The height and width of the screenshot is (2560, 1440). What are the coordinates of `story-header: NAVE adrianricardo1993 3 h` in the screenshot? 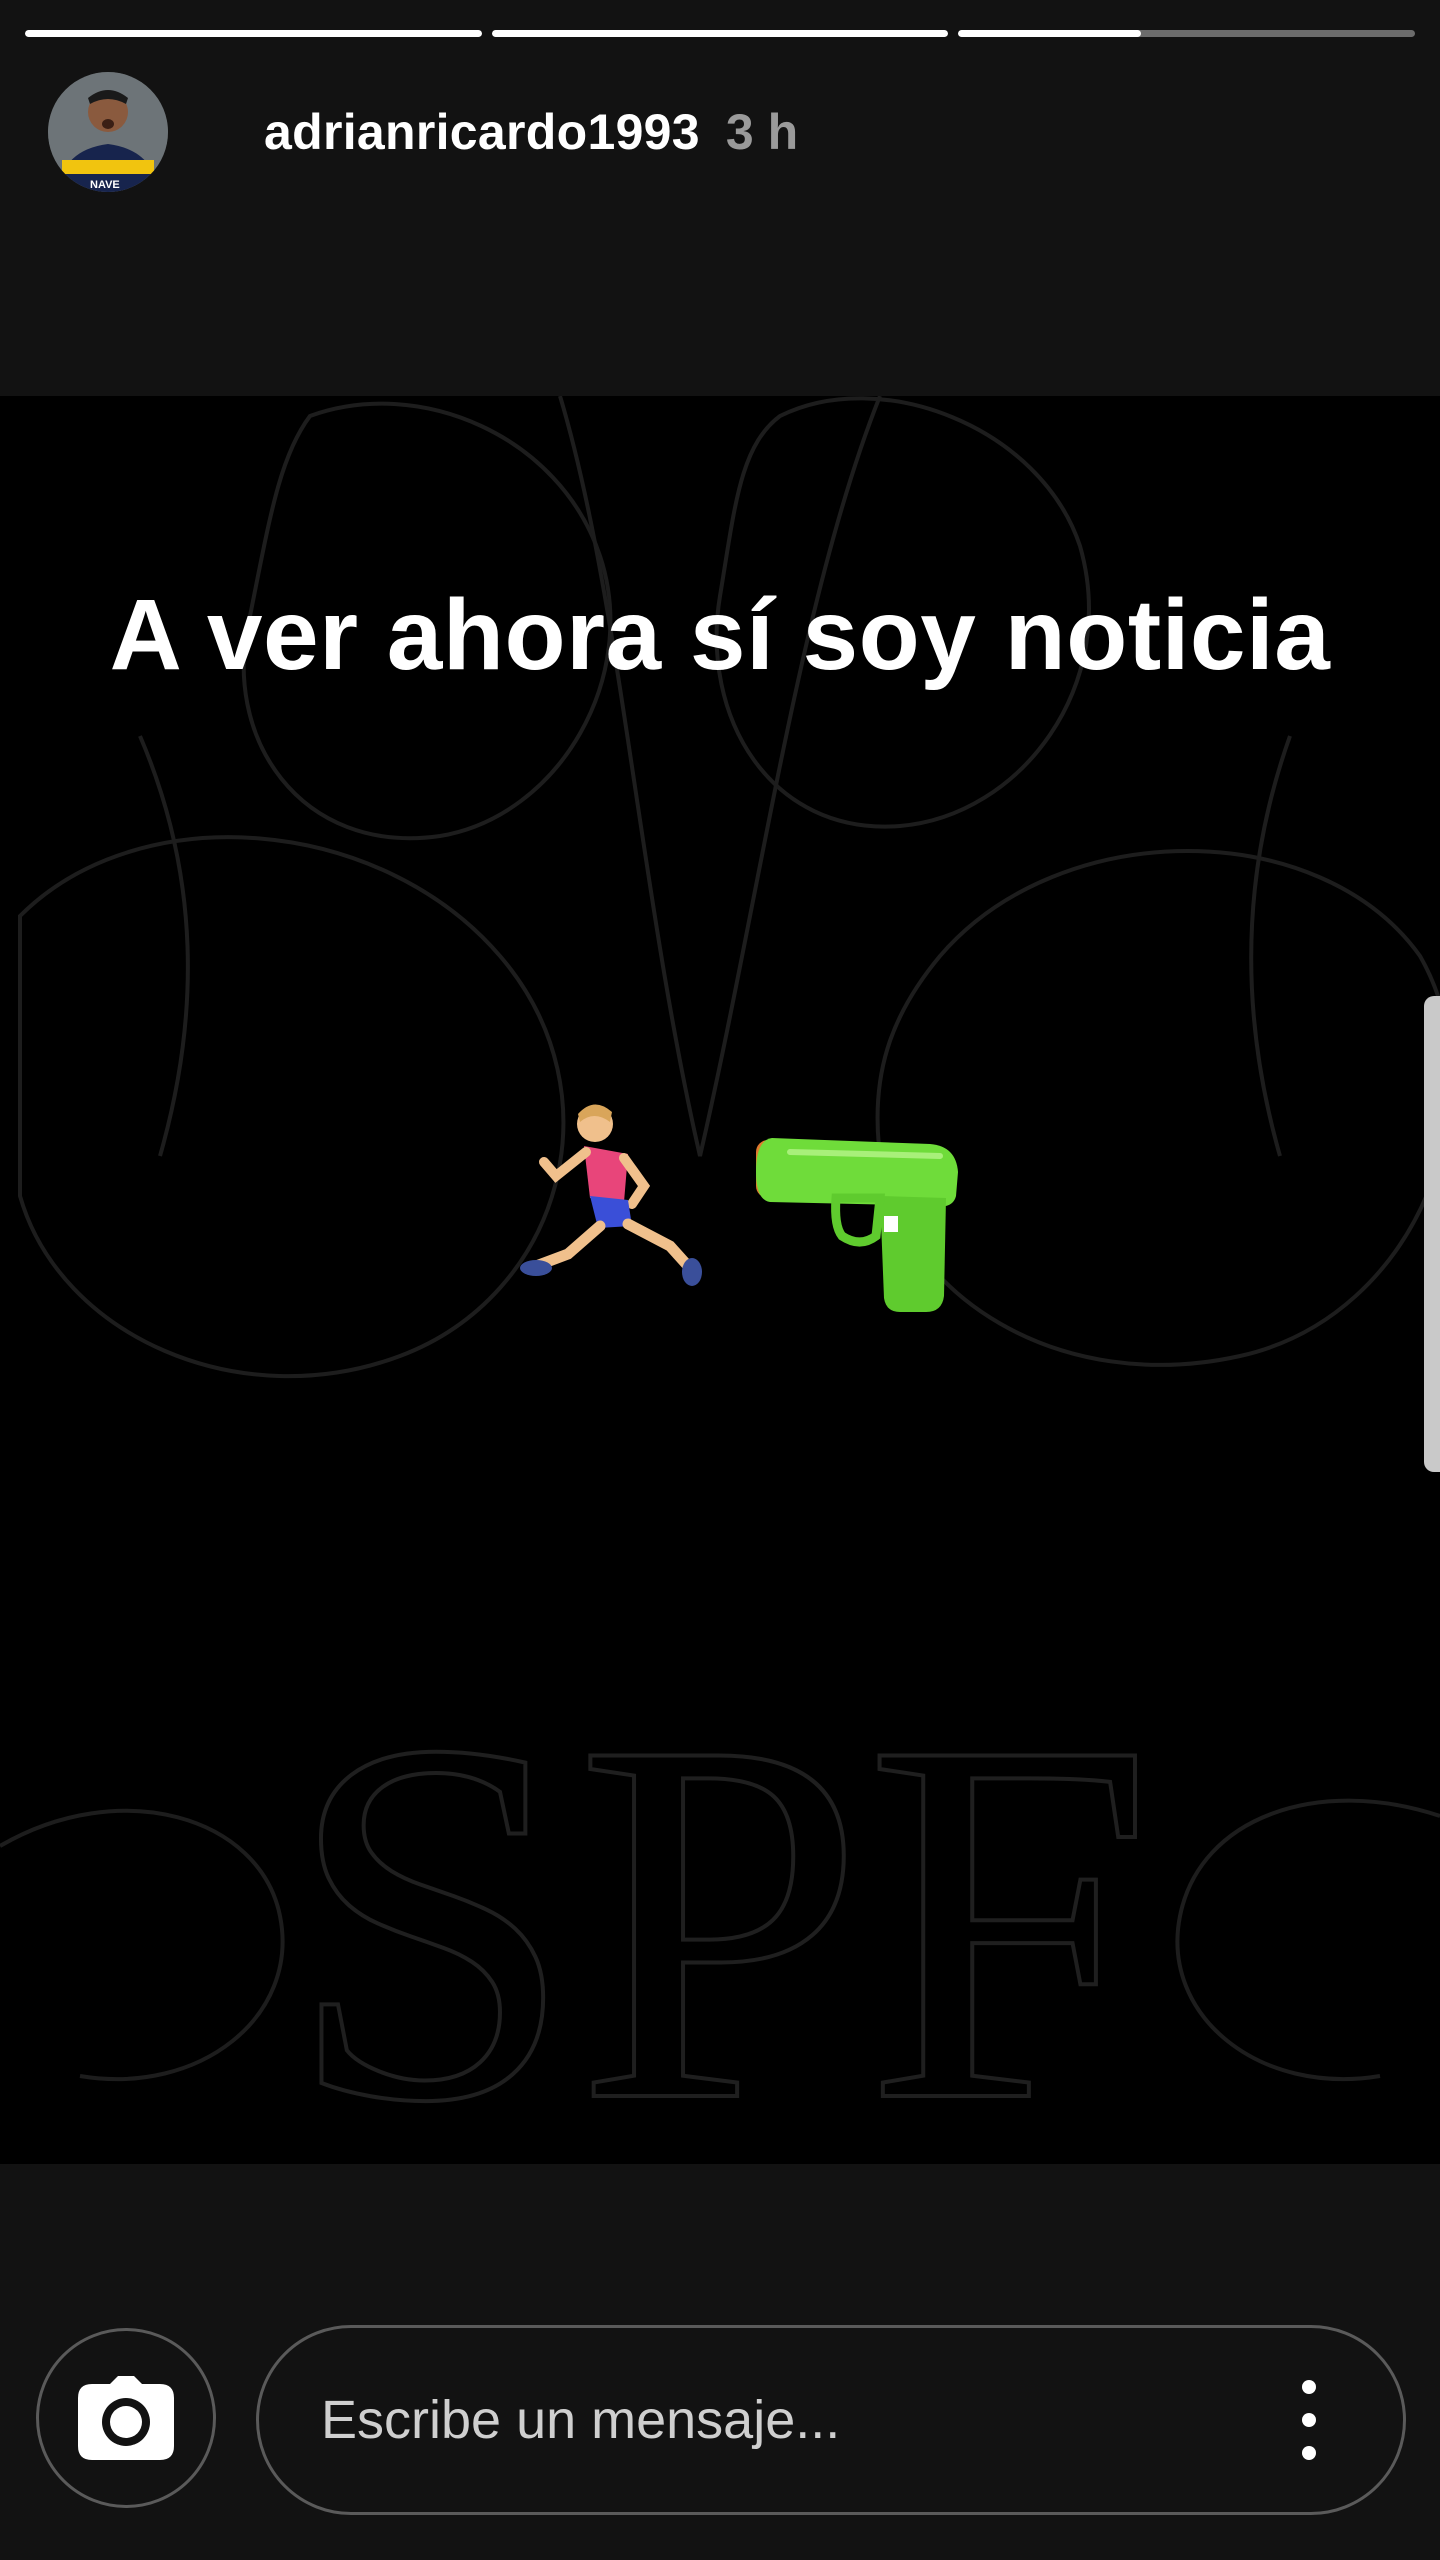 It's located at (423, 132).